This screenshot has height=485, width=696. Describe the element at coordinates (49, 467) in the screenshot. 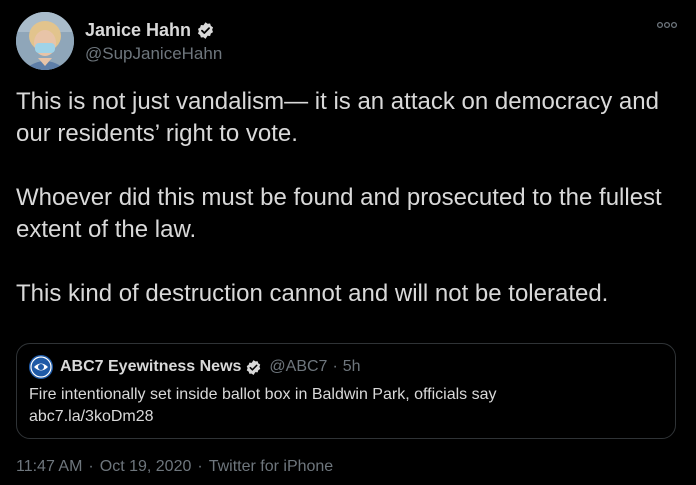

I see `tweet-time: 11:47 AM` at that location.